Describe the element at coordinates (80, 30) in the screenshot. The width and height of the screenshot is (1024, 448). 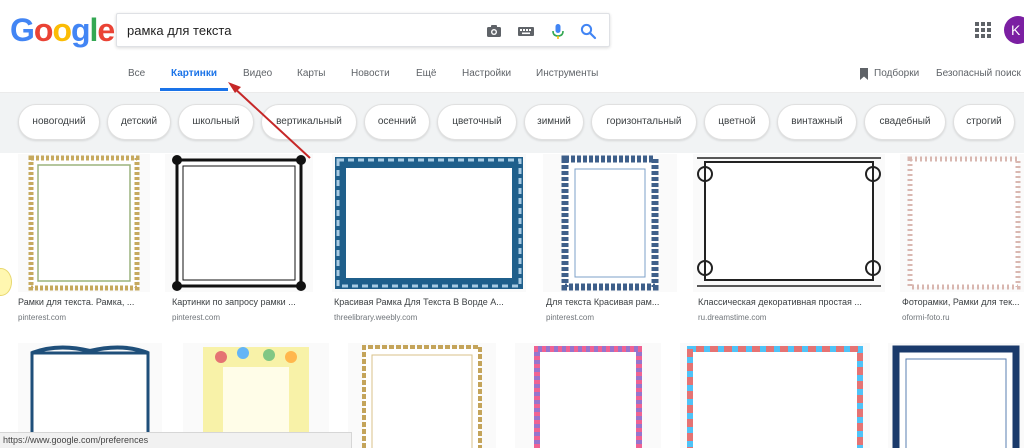
I see `logo-letter: g` at that location.